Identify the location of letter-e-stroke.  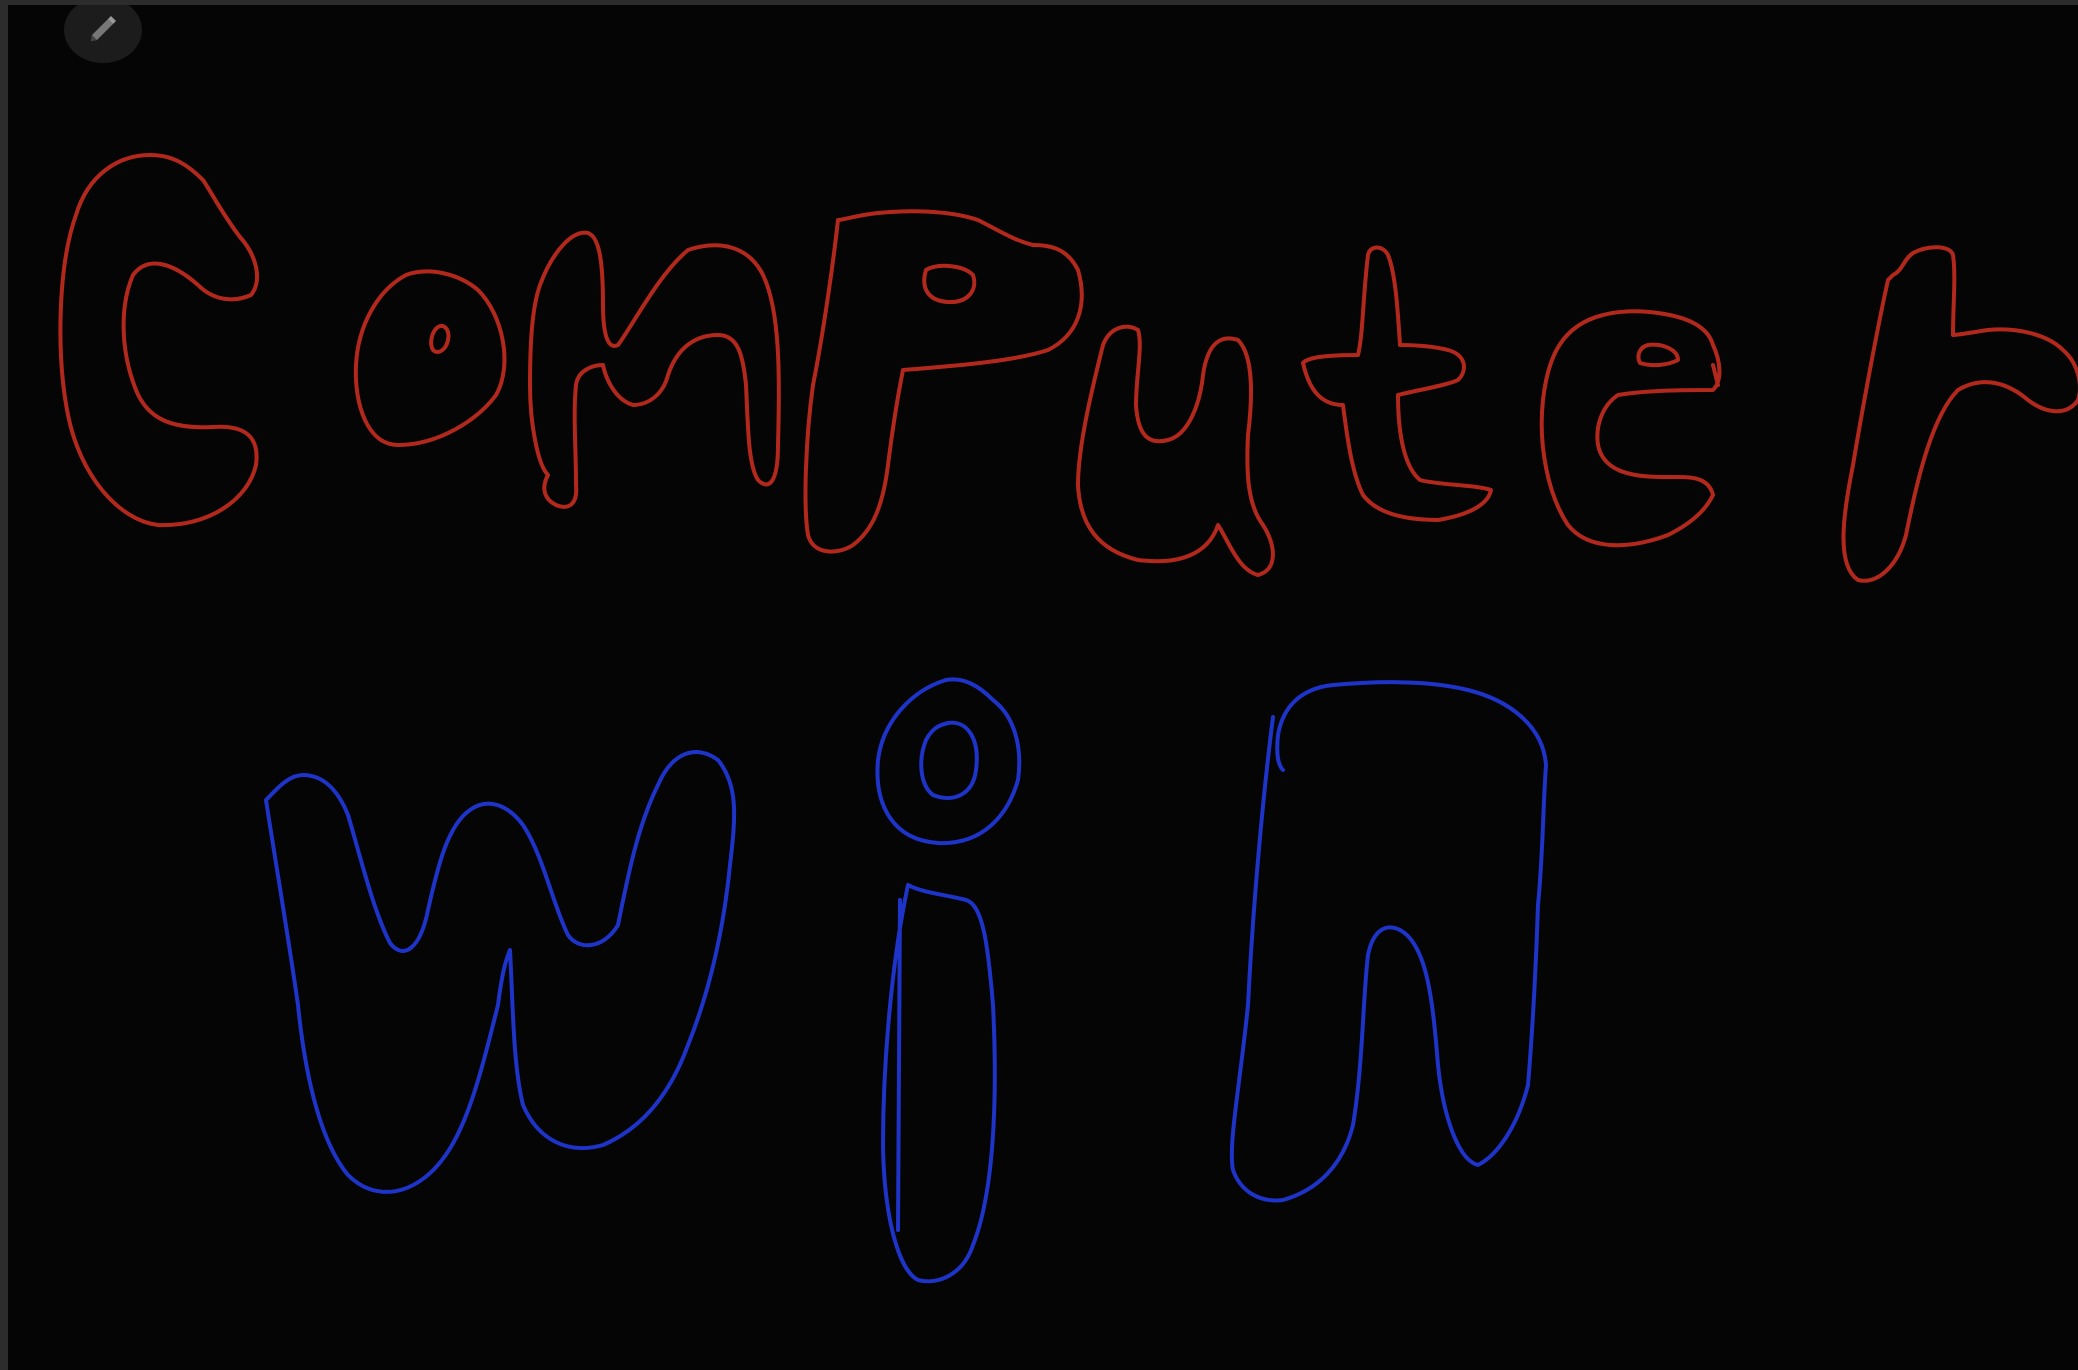
(1630, 428).